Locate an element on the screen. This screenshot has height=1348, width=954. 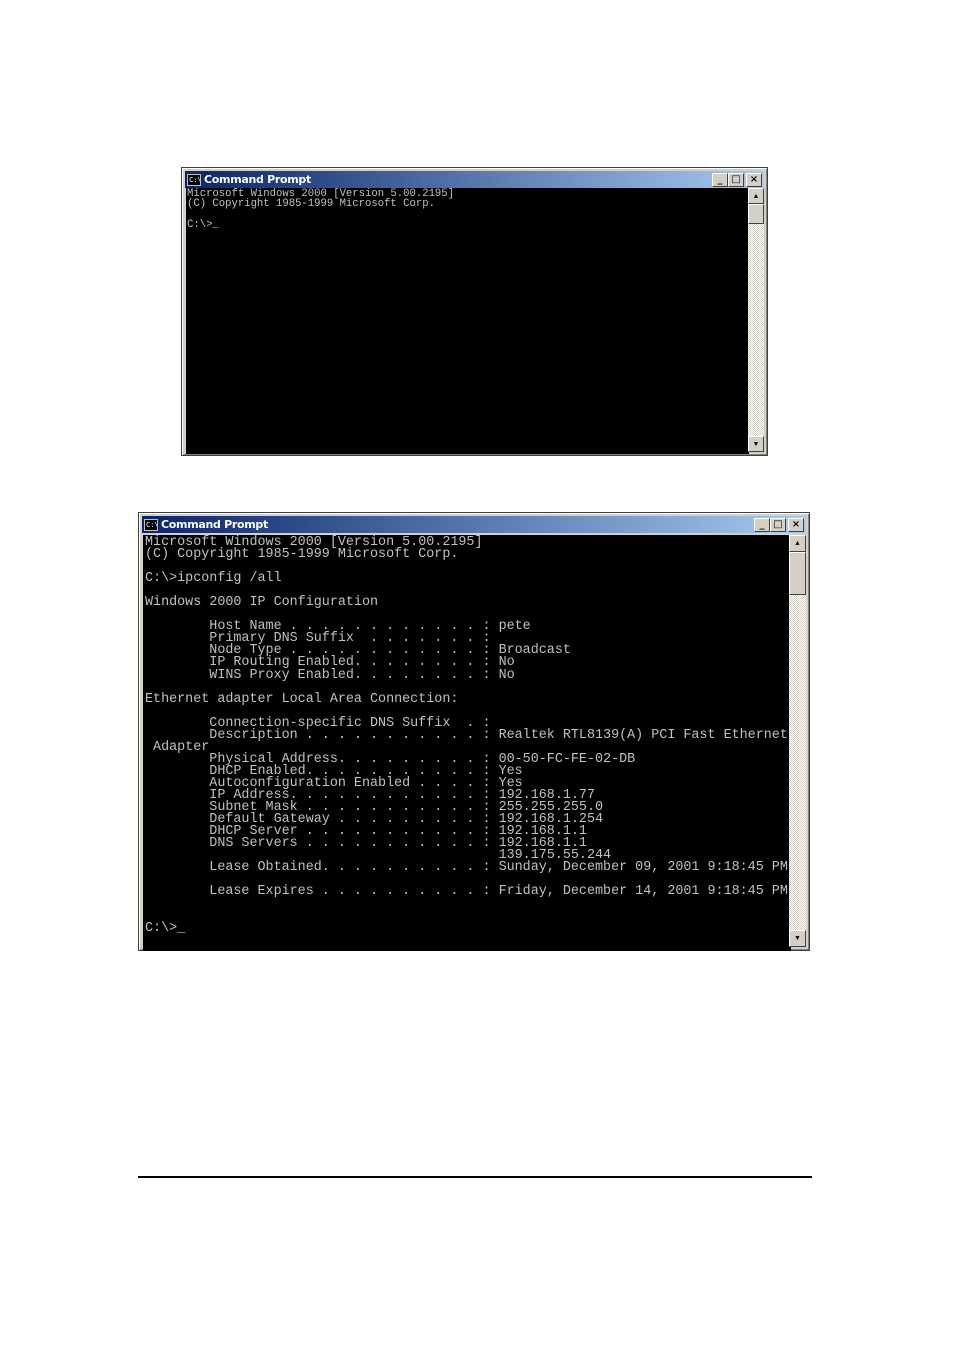
console-line: Windows 2000 IP Configuration is located at coordinates (262, 603).